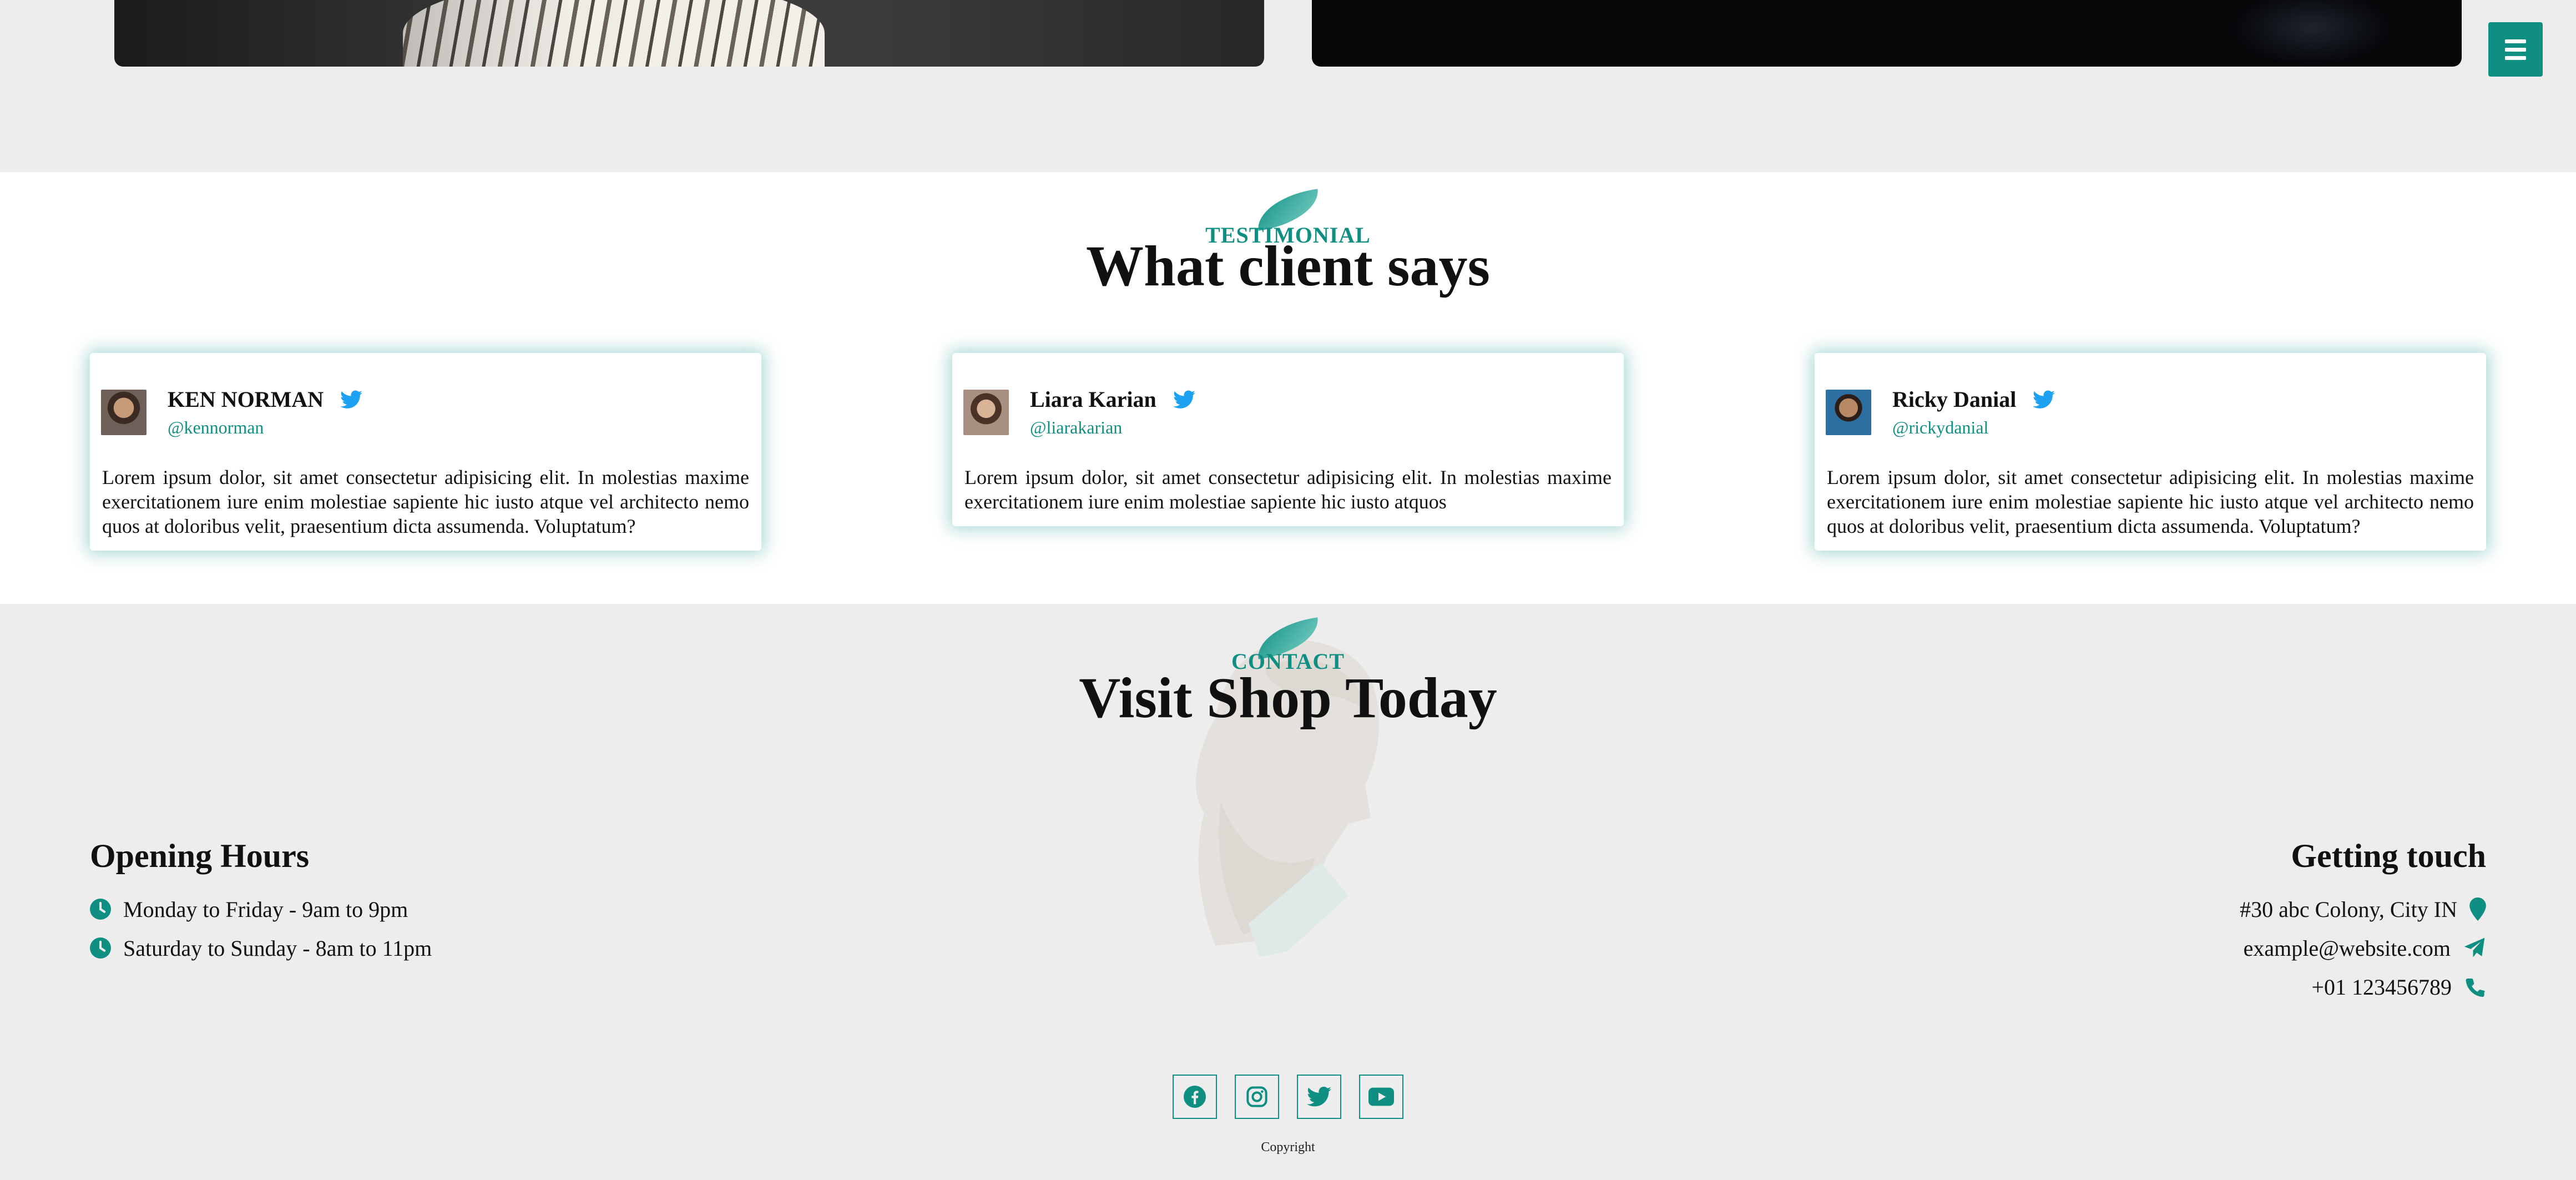  What do you see at coordinates (1887, 33) in the screenshot?
I see `gallery-photo-dark` at bounding box center [1887, 33].